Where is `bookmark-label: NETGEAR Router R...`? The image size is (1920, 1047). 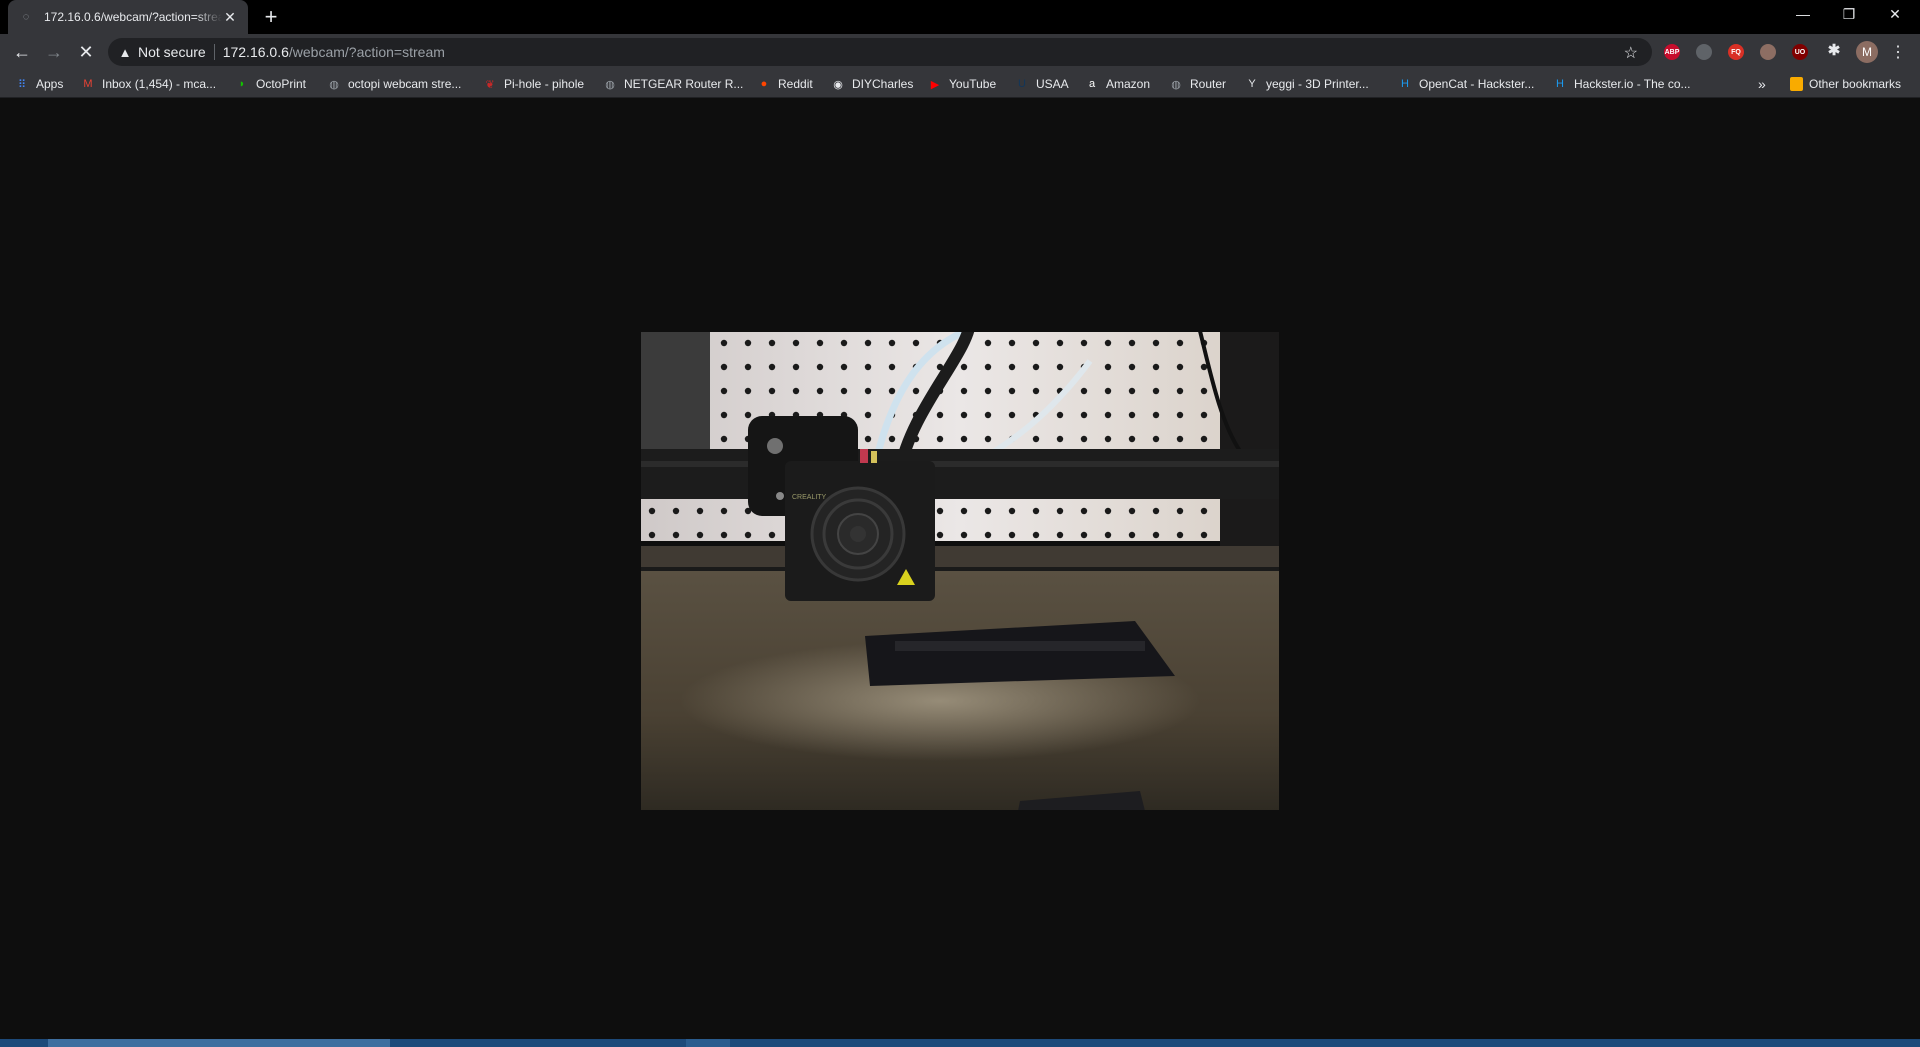
bookmark-label: NETGEAR Router R... is located at coordinates (684, 84).